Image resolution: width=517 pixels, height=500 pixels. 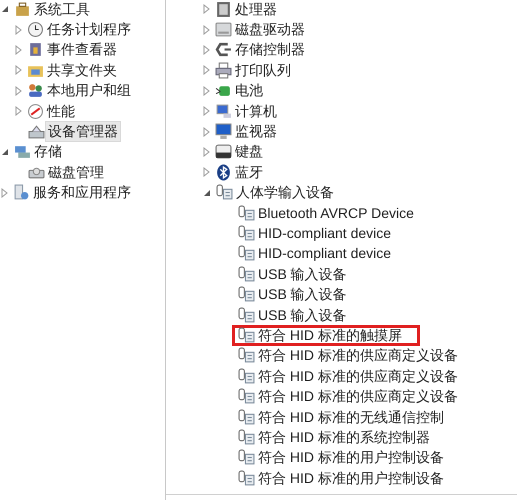 I want to click on tree-item: 系统工具, so click(x=62, y=10).